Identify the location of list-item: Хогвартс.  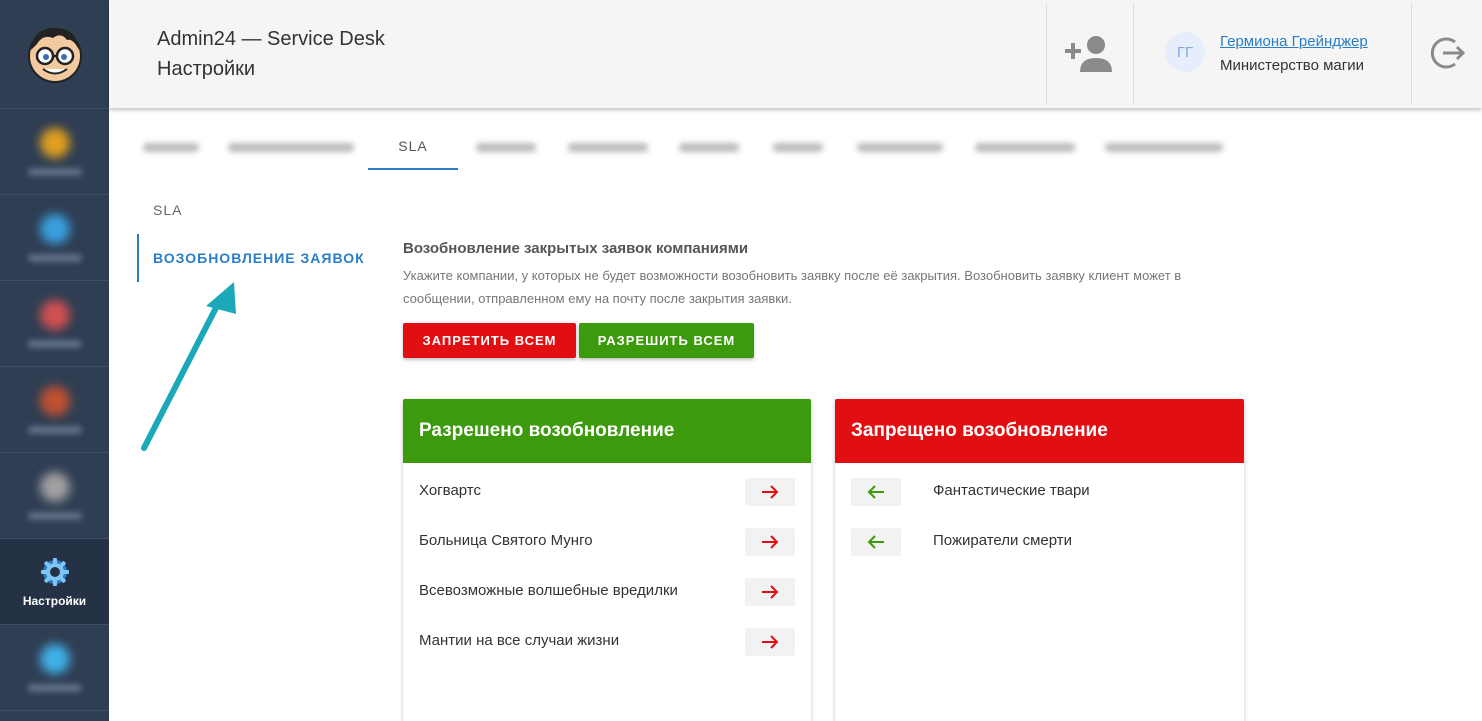
(607, 490).